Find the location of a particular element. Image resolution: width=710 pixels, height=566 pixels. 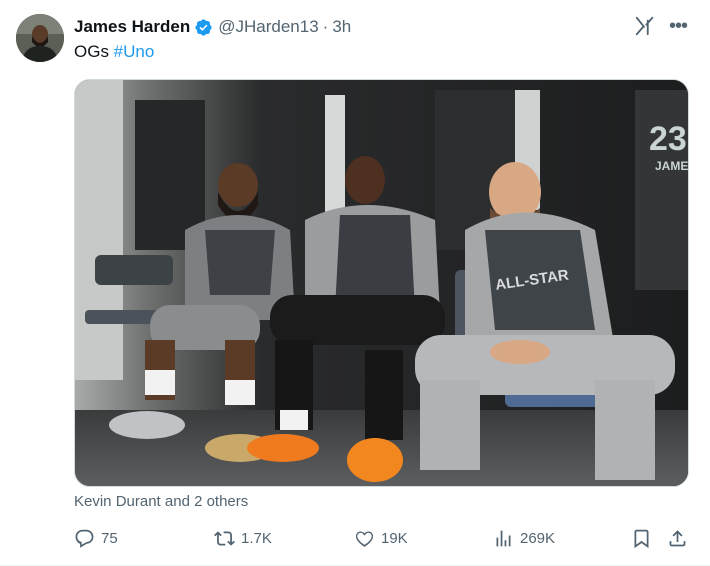

hashtag-link: #Uno is located at coordinates (134, 51).